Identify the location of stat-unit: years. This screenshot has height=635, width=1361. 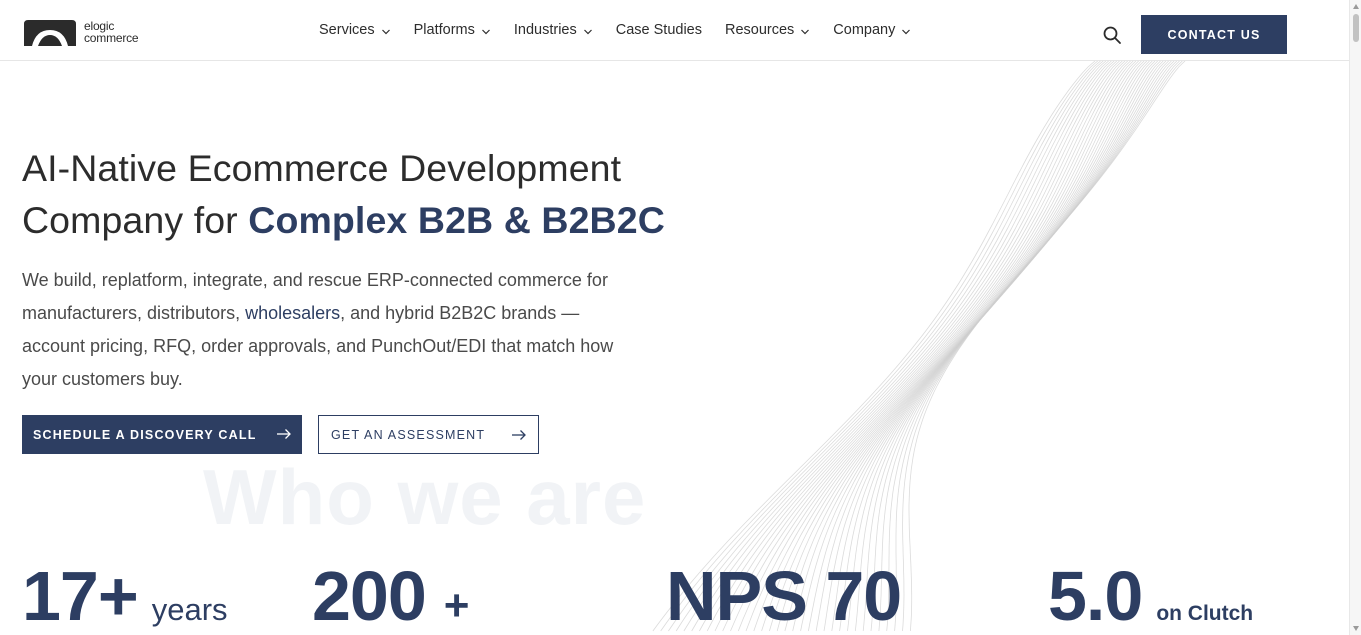
(189, 609).